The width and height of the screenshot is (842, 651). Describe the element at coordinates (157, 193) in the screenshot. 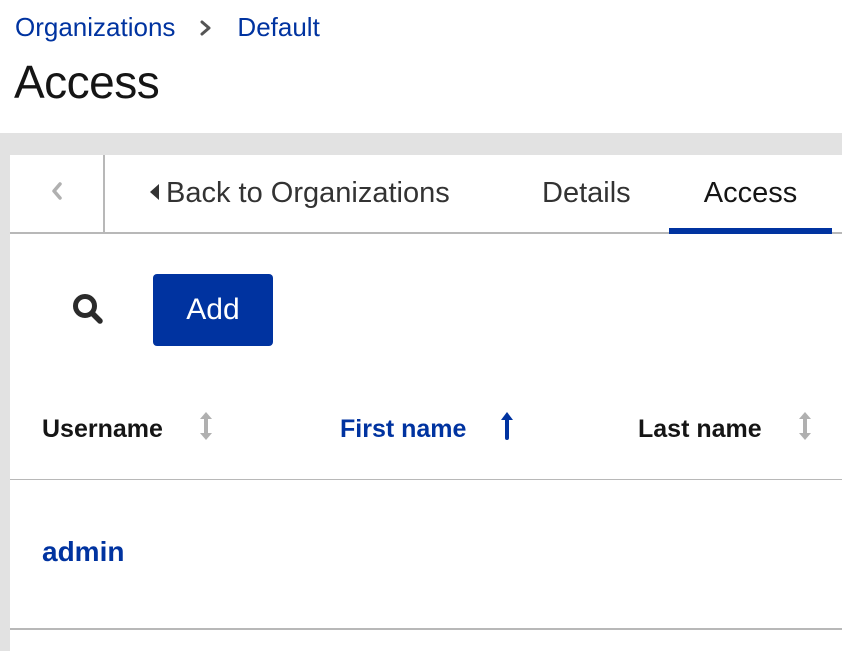

I see `caret-left-icon` at that location.